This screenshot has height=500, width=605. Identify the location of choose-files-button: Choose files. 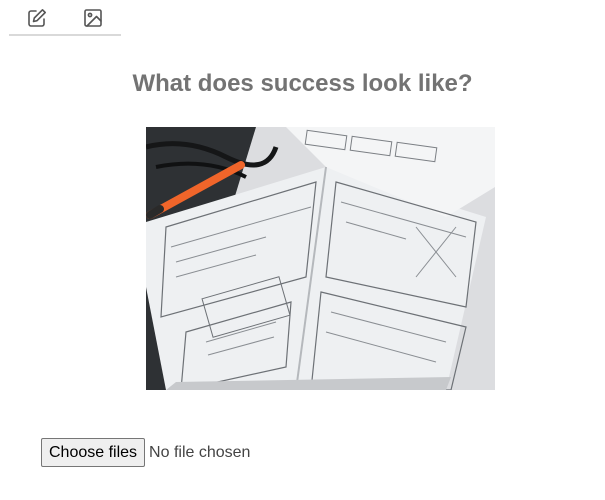
(93, 452).